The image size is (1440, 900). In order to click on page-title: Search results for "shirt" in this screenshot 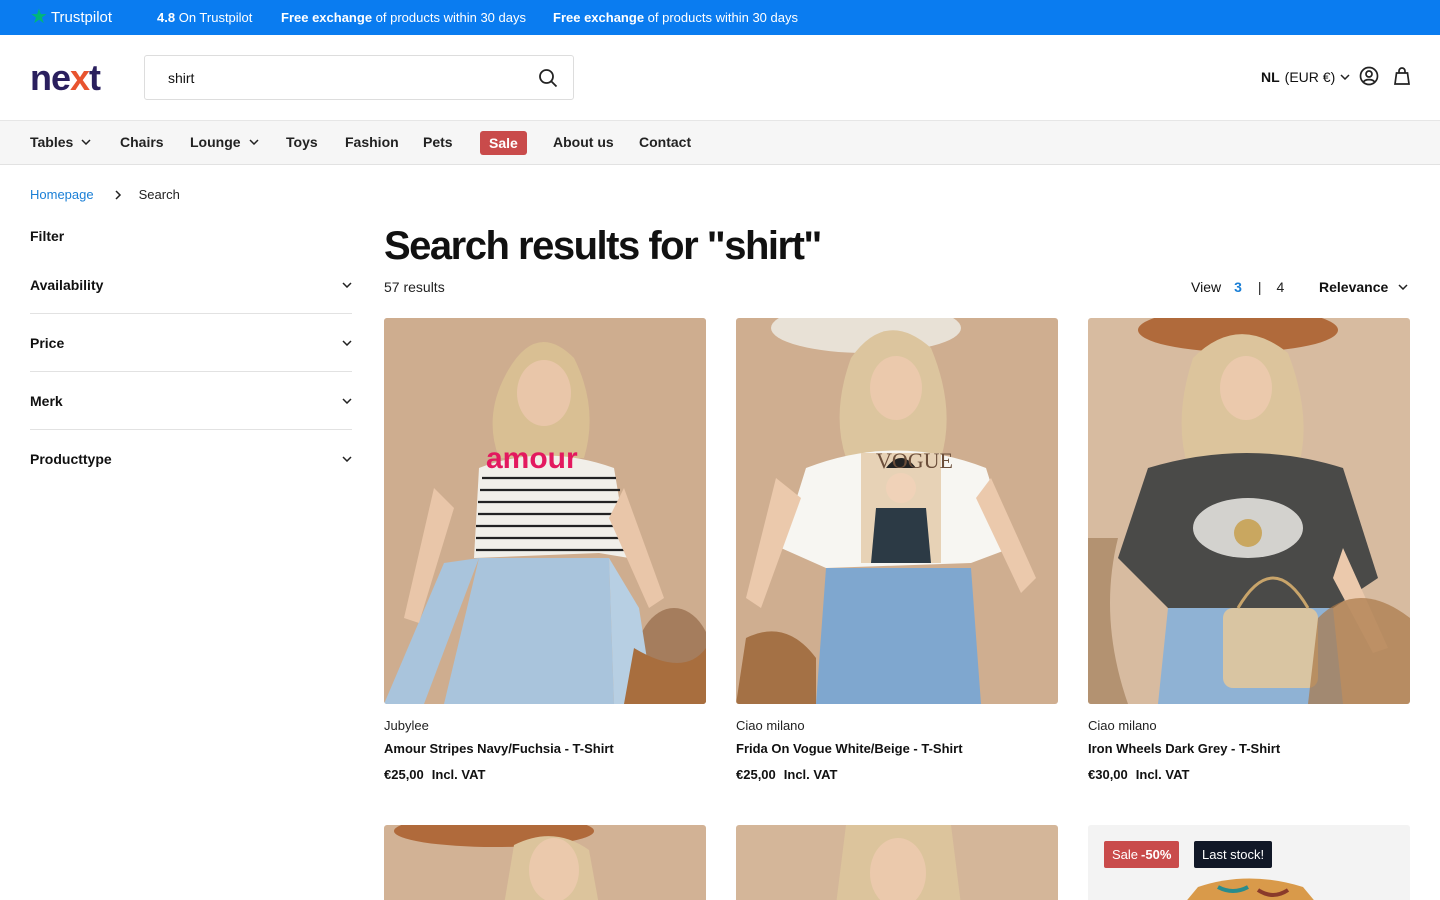, I will do `click(603, 246)`.